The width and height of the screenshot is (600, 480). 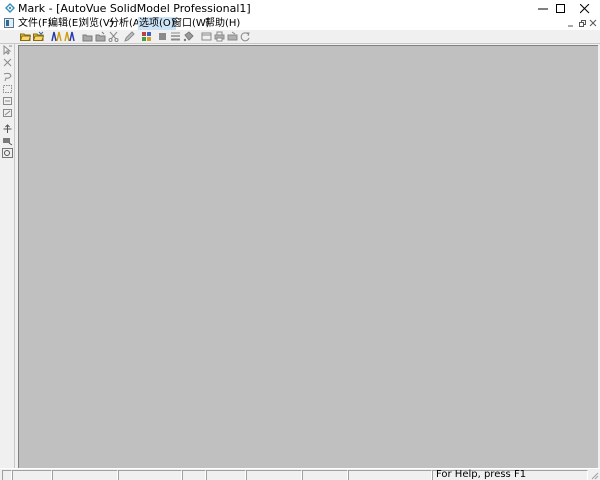 I want to click on maximize-icon, so click(x=560, y=8).